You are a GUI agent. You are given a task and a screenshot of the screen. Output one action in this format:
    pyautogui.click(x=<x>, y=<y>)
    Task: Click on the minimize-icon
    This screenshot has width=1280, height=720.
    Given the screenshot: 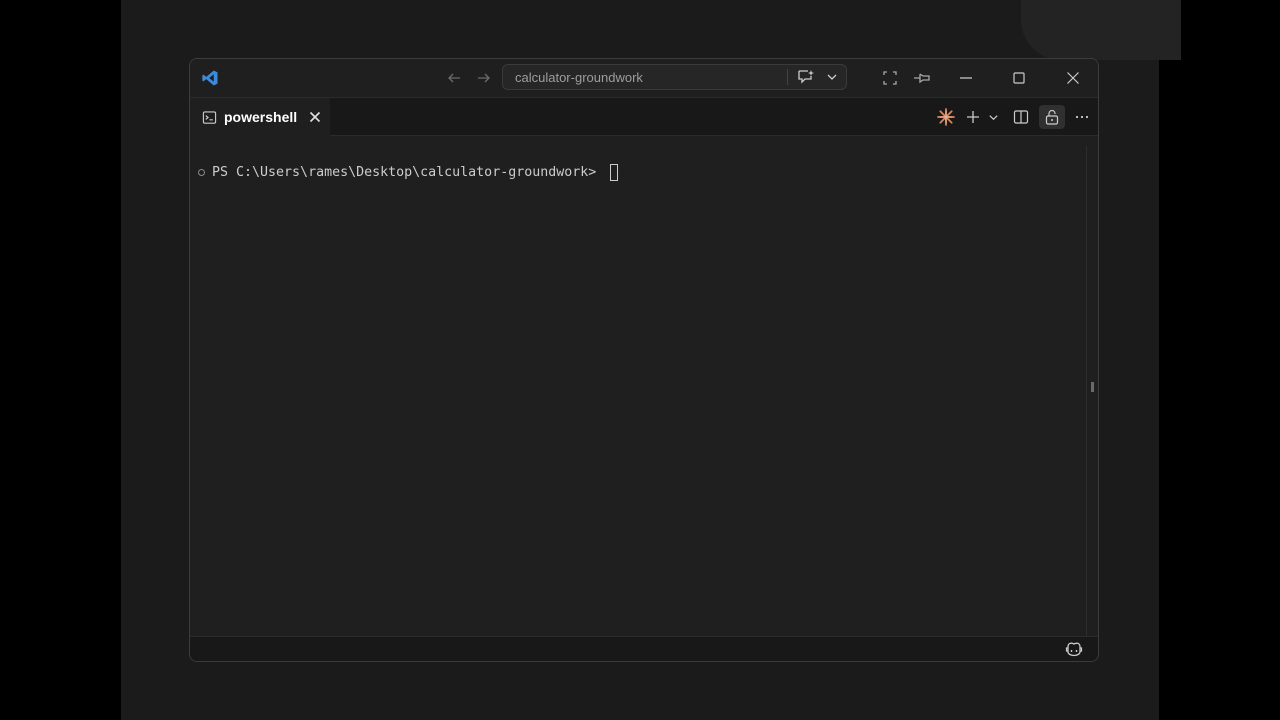 What is the action you would take?
    pyautogui.click(x=966, y=78)
    